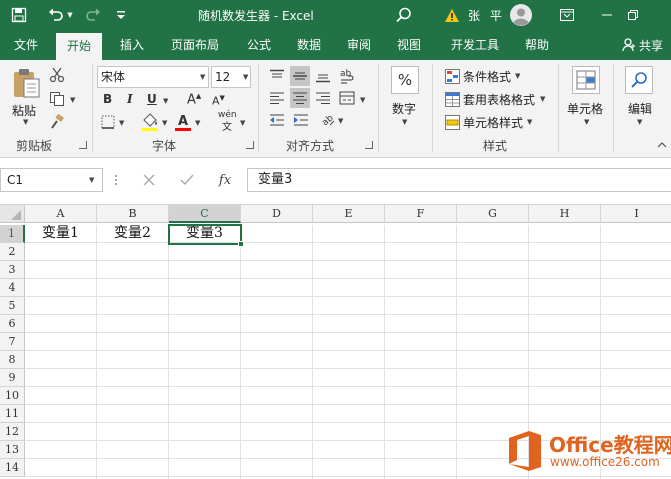  What do you see at coordinates (12, 432) in the screenshot?
I see `row-header: 12` at bounding box center [12, 432].